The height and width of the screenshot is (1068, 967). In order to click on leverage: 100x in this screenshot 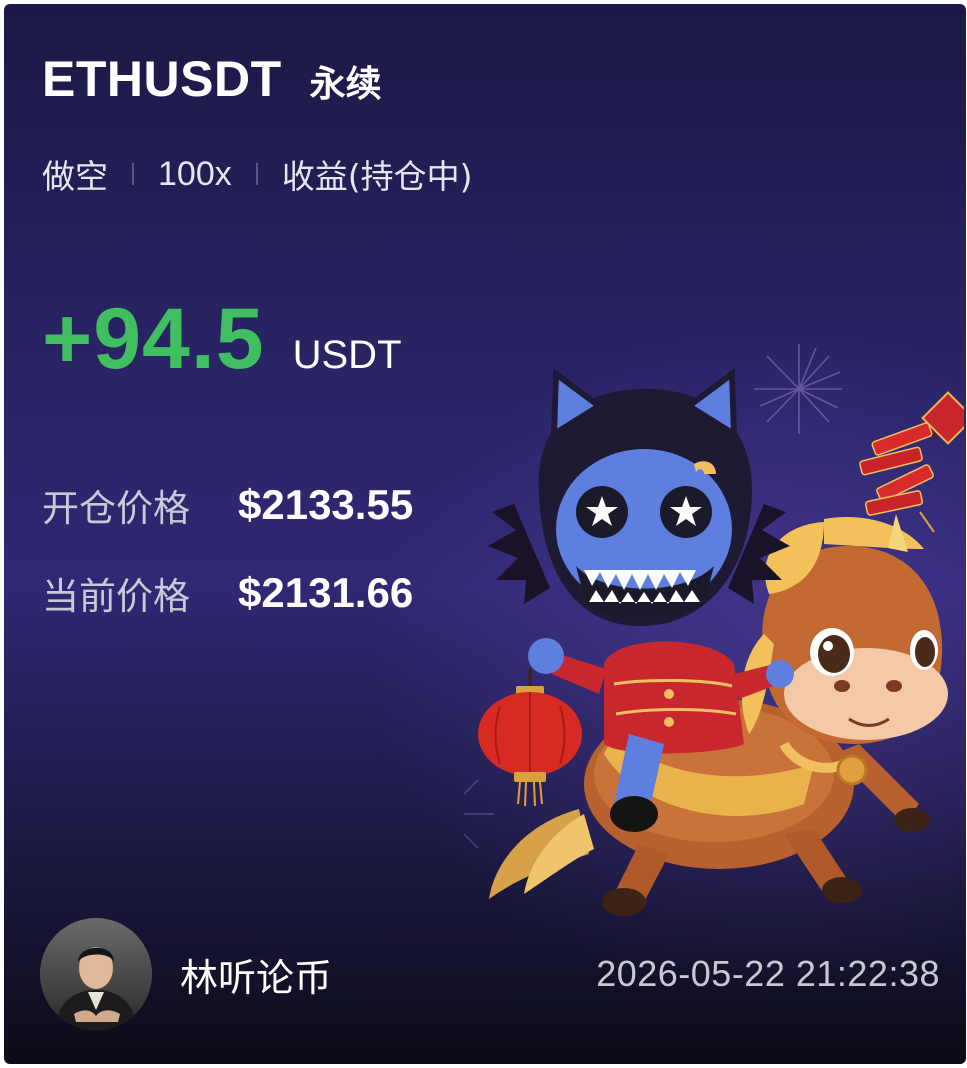, I will do `click(195, 173)`.